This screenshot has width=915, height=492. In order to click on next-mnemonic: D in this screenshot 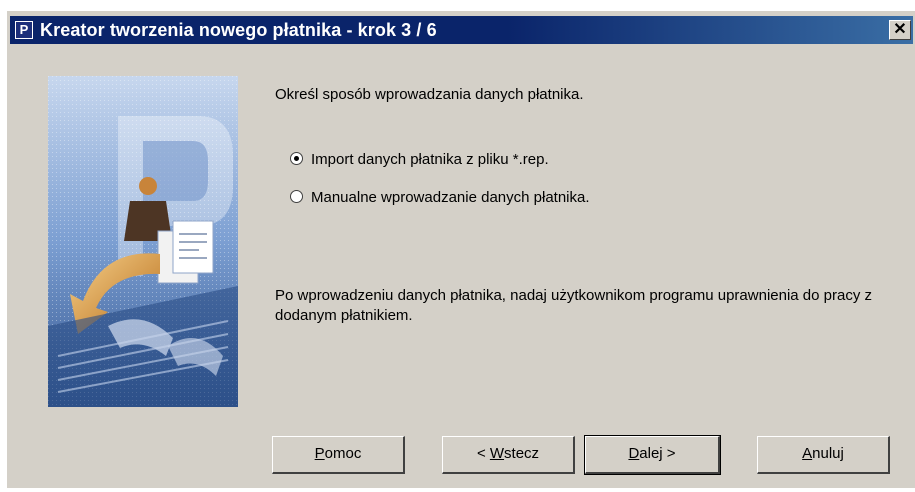, I will do `click(634, 453)`.